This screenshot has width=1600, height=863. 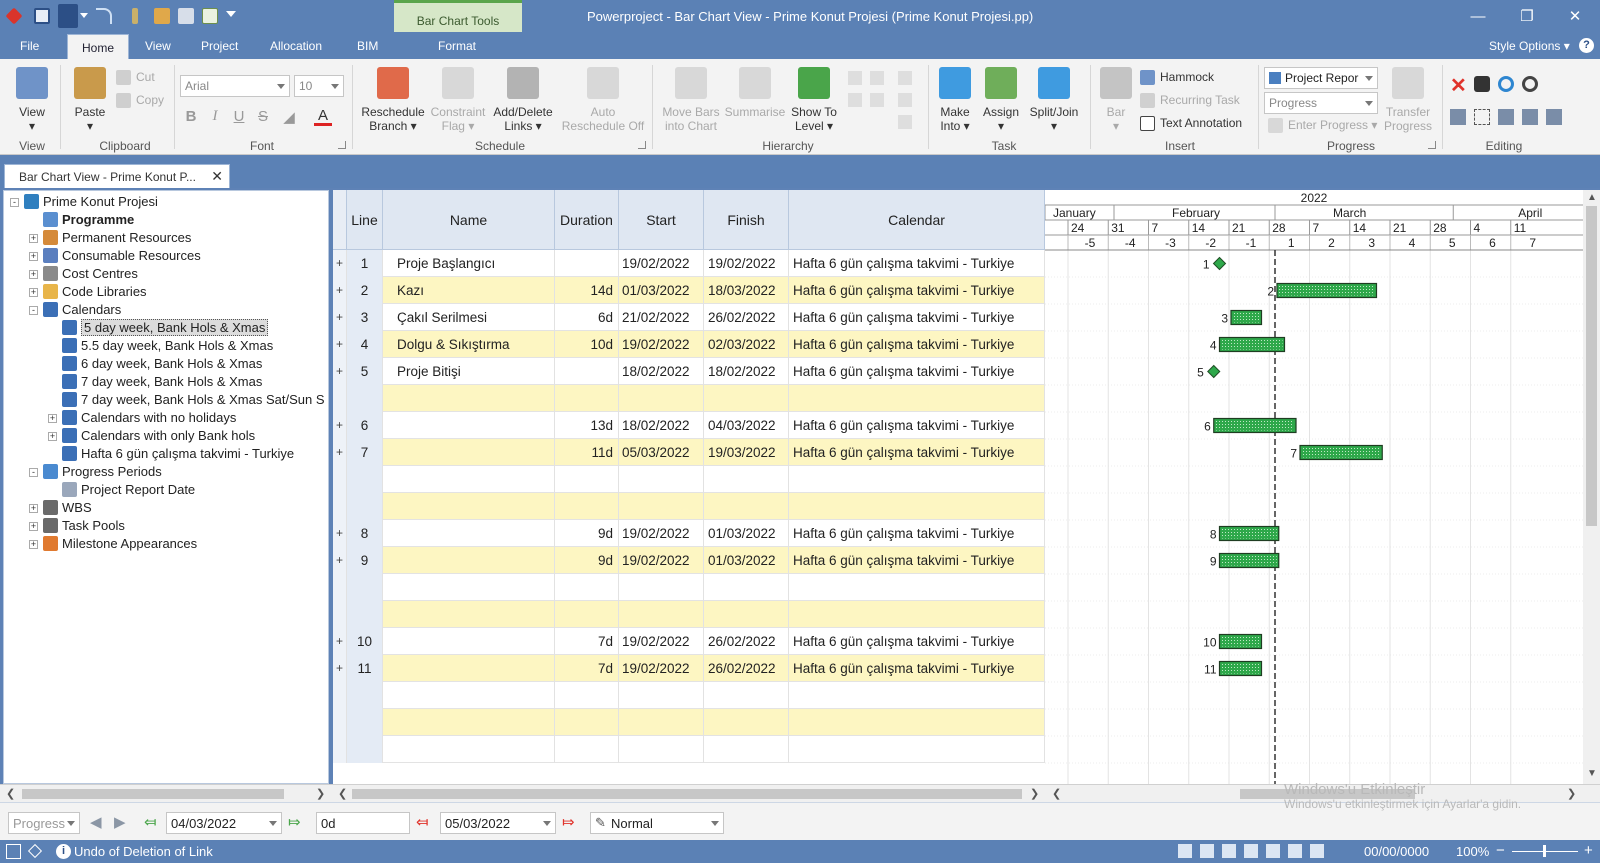 I want to click on tree-node: 7 day week, Bank Hols & Xmas Sat/Sun S, so click(x=193, y=400).